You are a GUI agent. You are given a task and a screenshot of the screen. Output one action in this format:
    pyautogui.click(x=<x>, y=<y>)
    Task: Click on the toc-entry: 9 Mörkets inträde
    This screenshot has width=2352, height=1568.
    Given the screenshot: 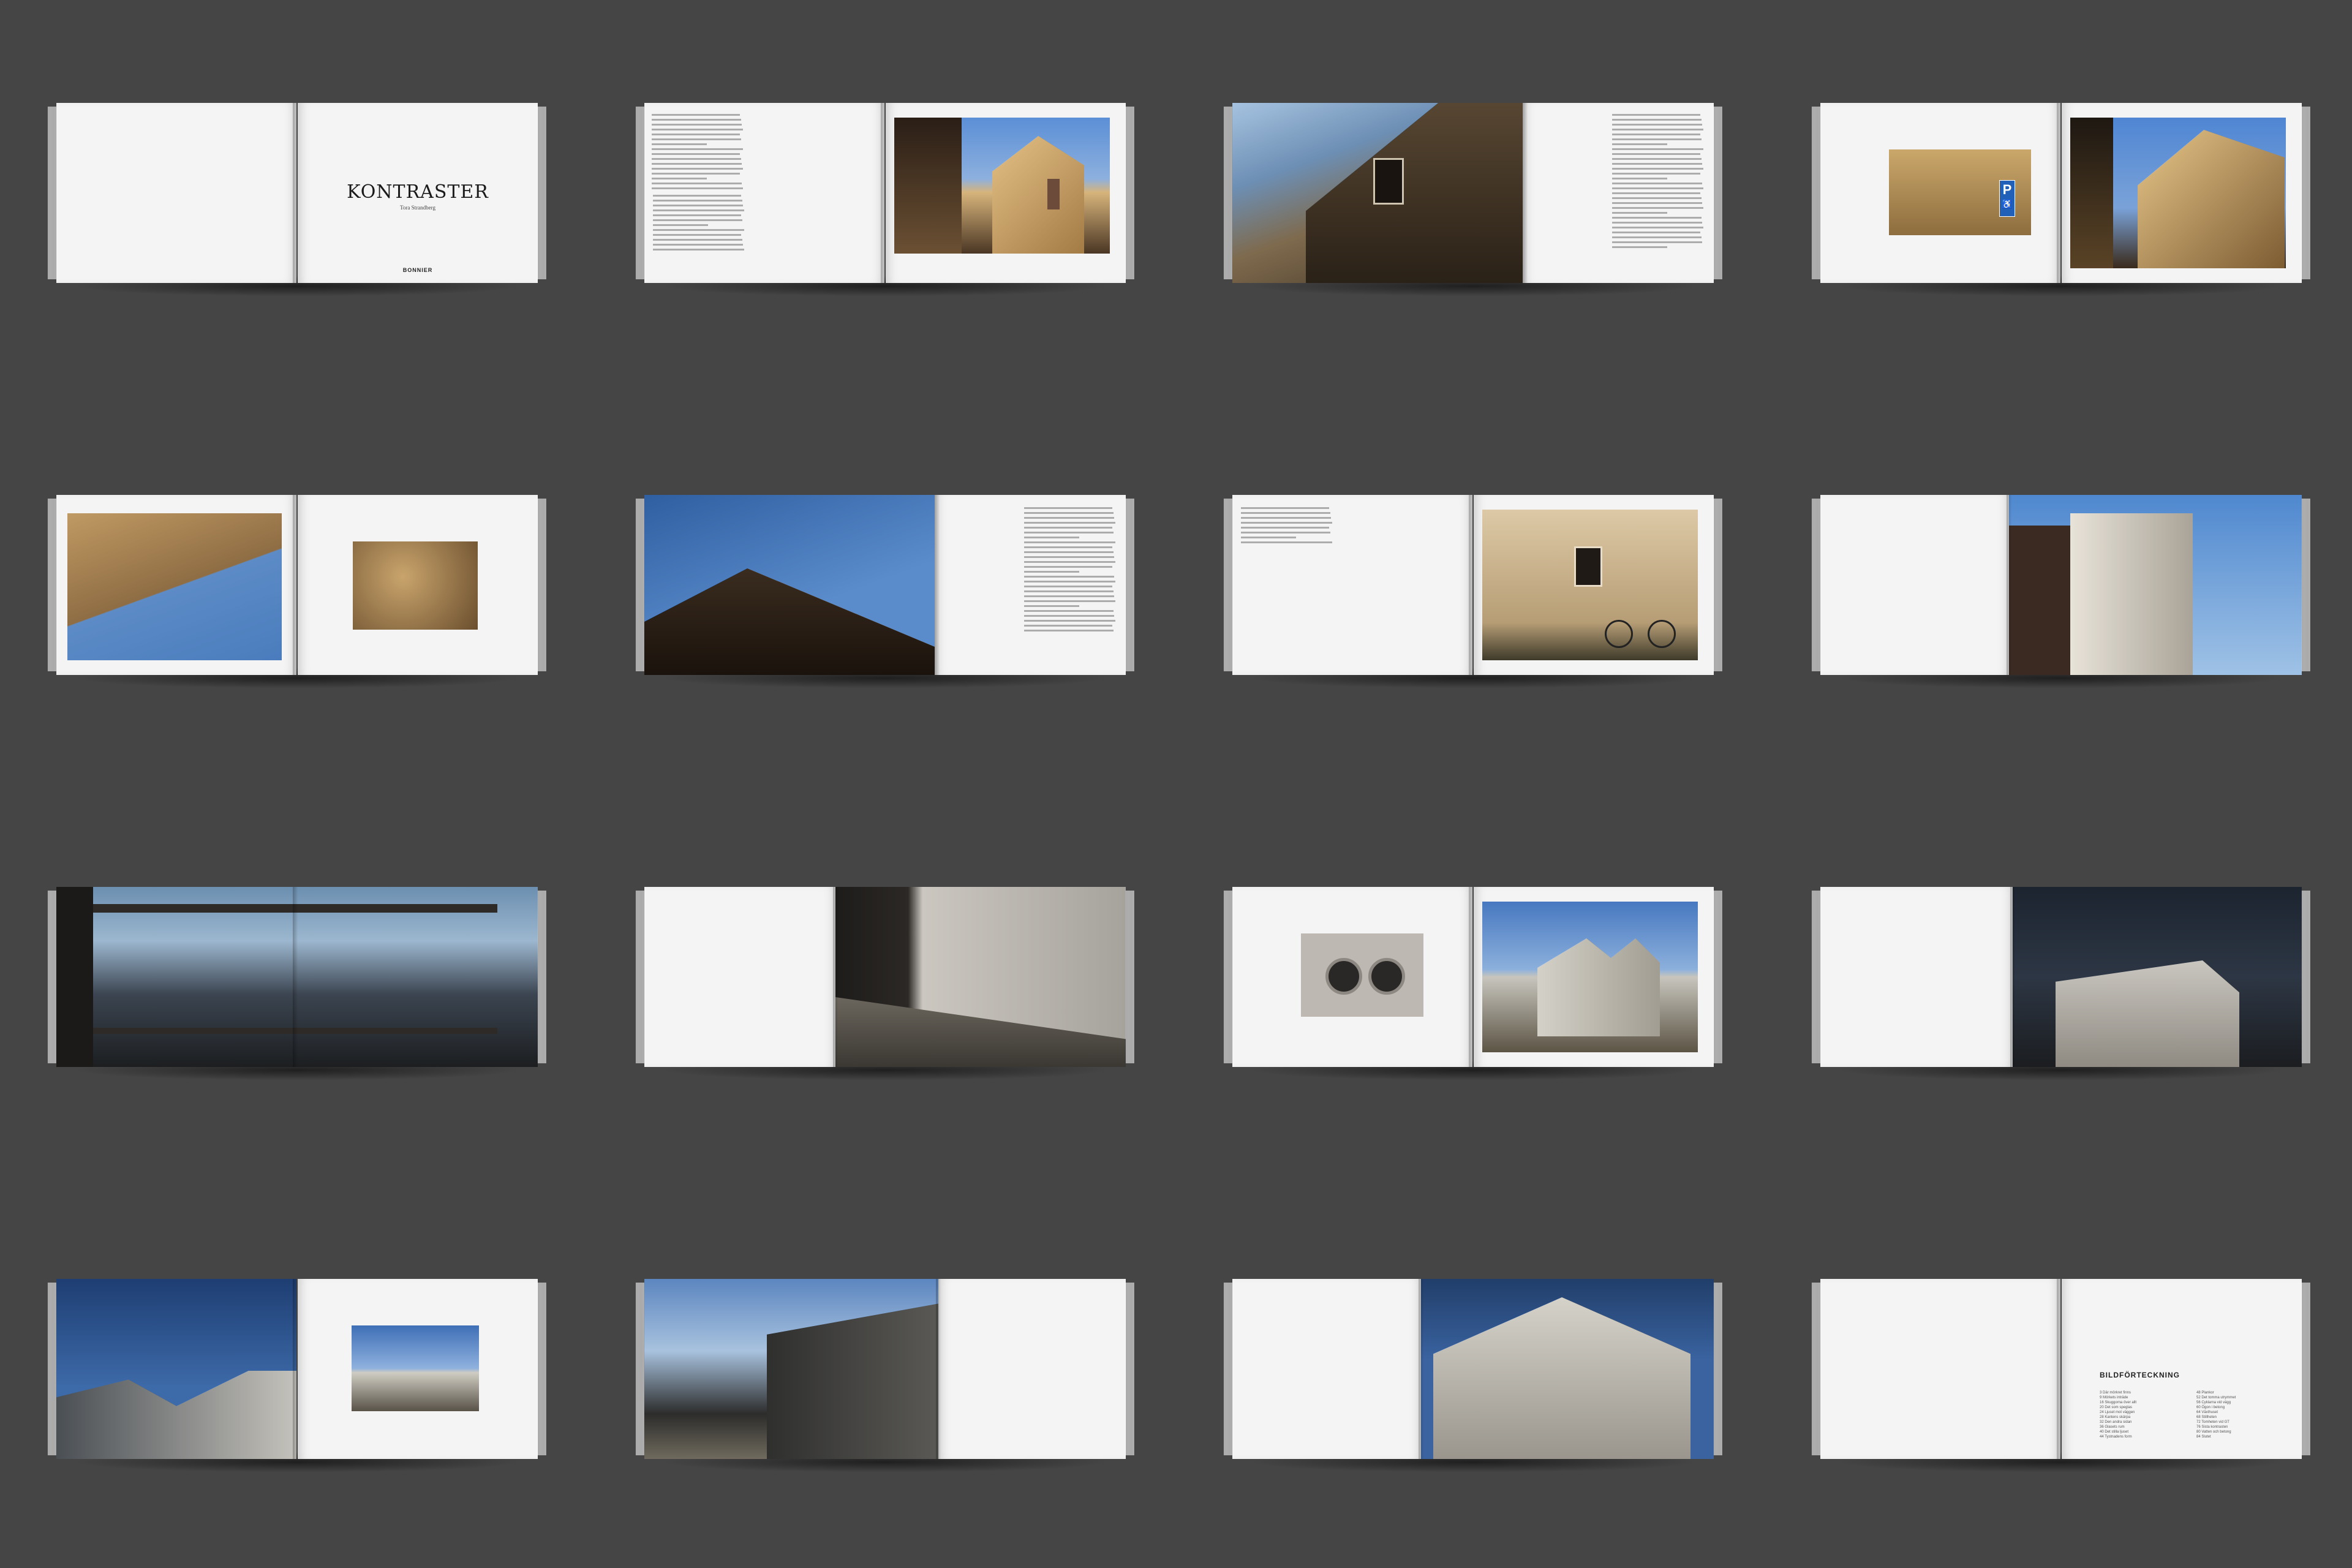 What is the action you would take?
    pyautogui.click(x=2114, y=1398)
    